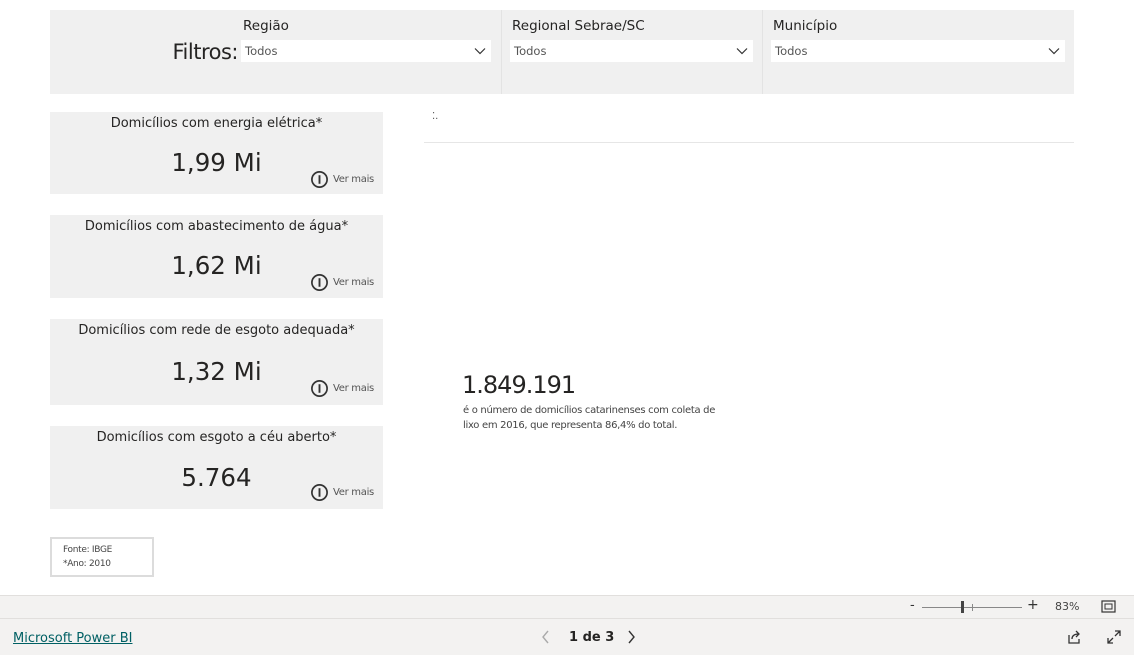 The width and height of the screenshot is (1134, 655). What do you see at coordinates (805, 26) in the screenshot?
I see `filter-municipio-label: Município` at bounding box center [805, 26].